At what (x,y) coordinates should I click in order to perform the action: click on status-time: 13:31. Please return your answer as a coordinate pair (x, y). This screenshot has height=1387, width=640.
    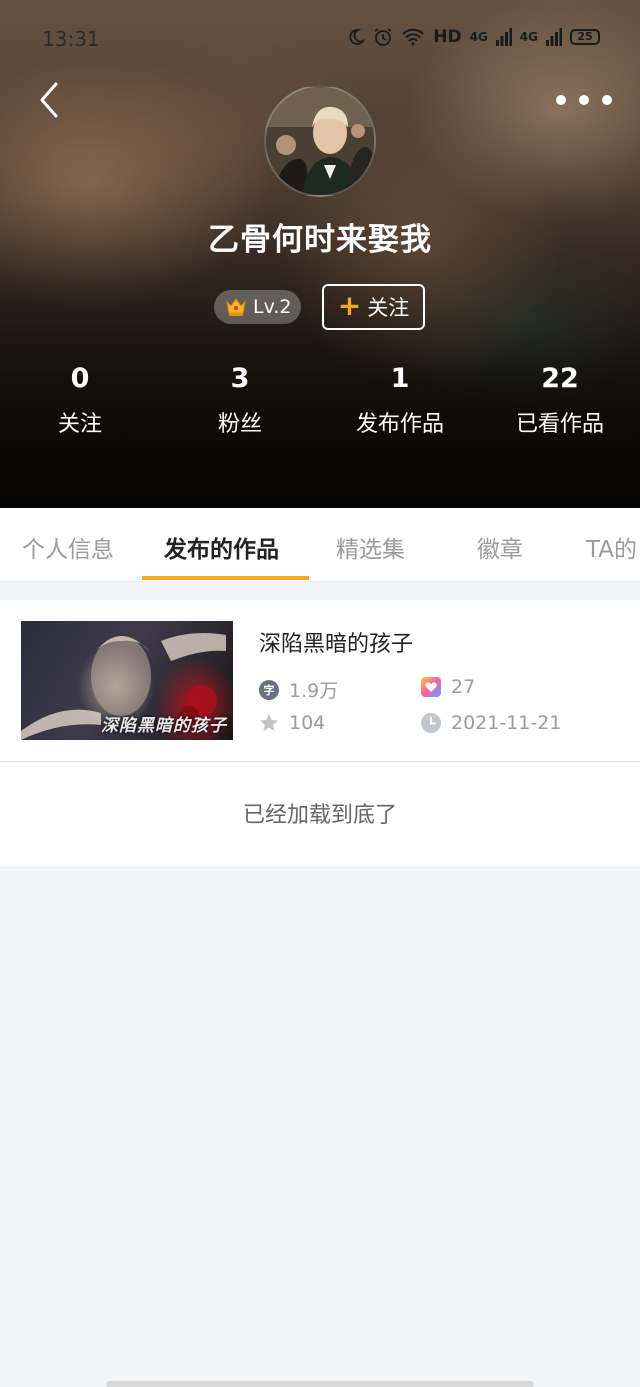
    Looking at the image, I should click on (71, 39).